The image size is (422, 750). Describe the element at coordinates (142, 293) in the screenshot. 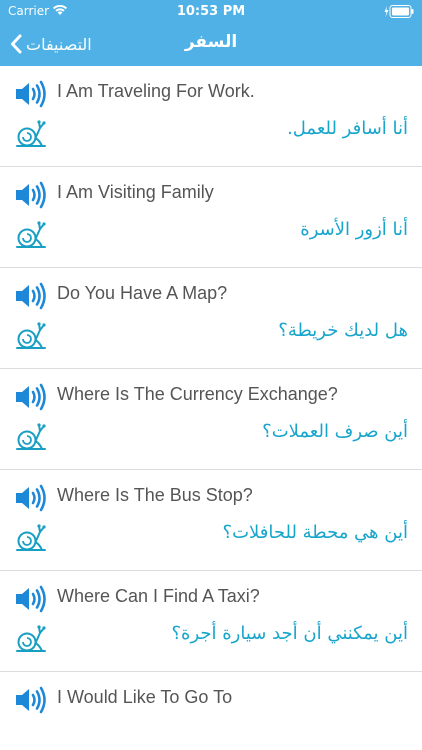

I see `phrase-english: Do You Have A Map?` at that location.